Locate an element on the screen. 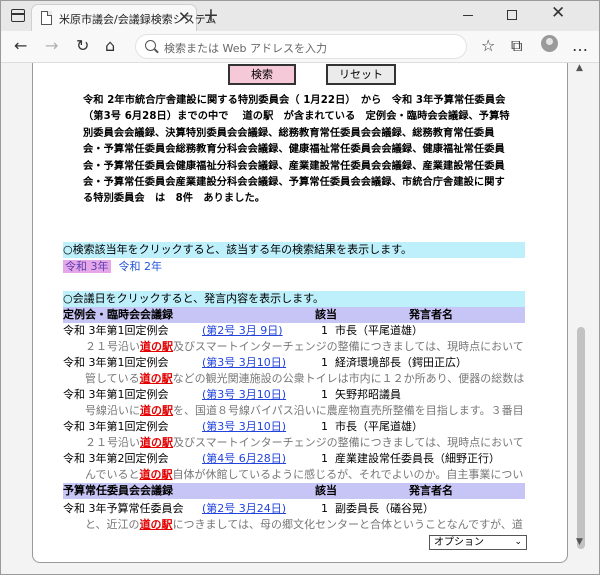 Image resolution: width=600 pixels, height=575 pixels. new-tab-icon: + is located at coordinates (211, 15).